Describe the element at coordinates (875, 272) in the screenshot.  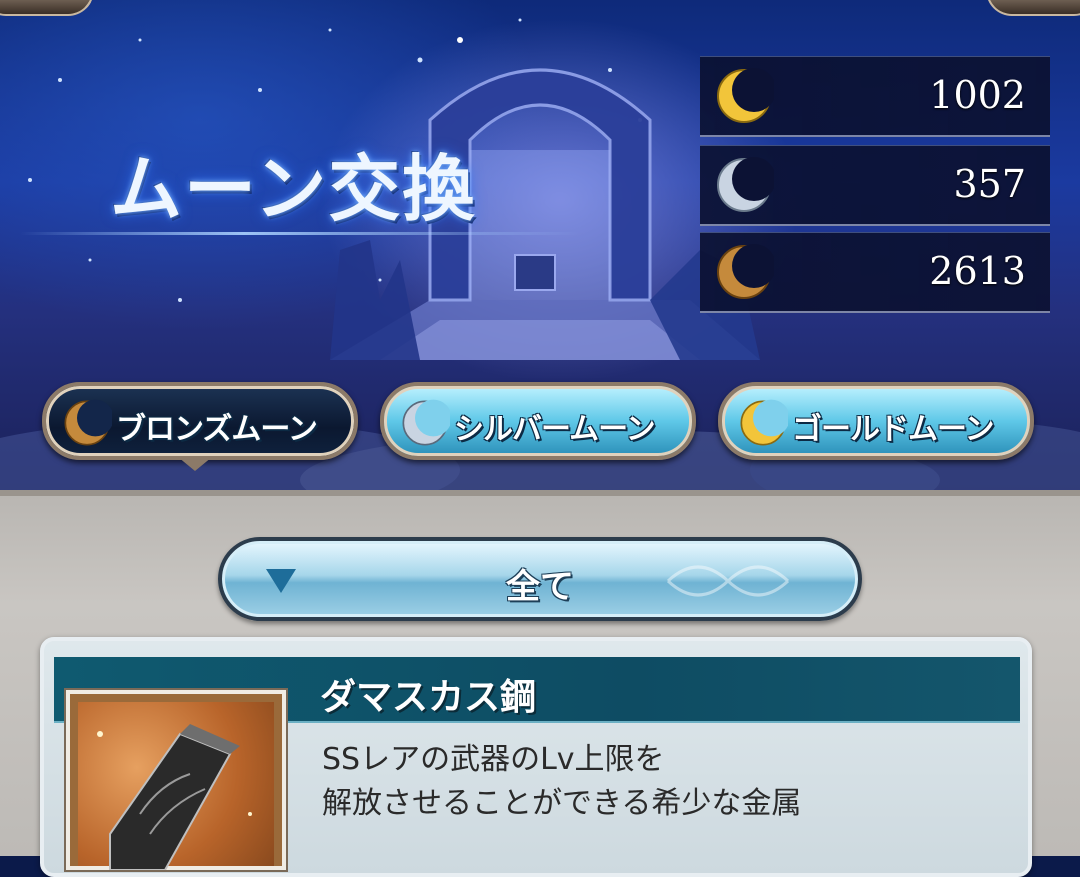
I see `bronze-moon-counter: 2613` at that location.